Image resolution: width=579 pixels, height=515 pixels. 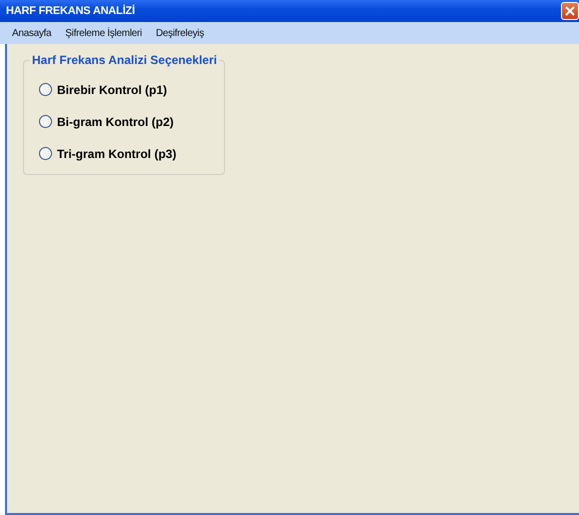 I want to click on radio-label: Tri-gram Kontrol (p3), so click(x=116, y=153).